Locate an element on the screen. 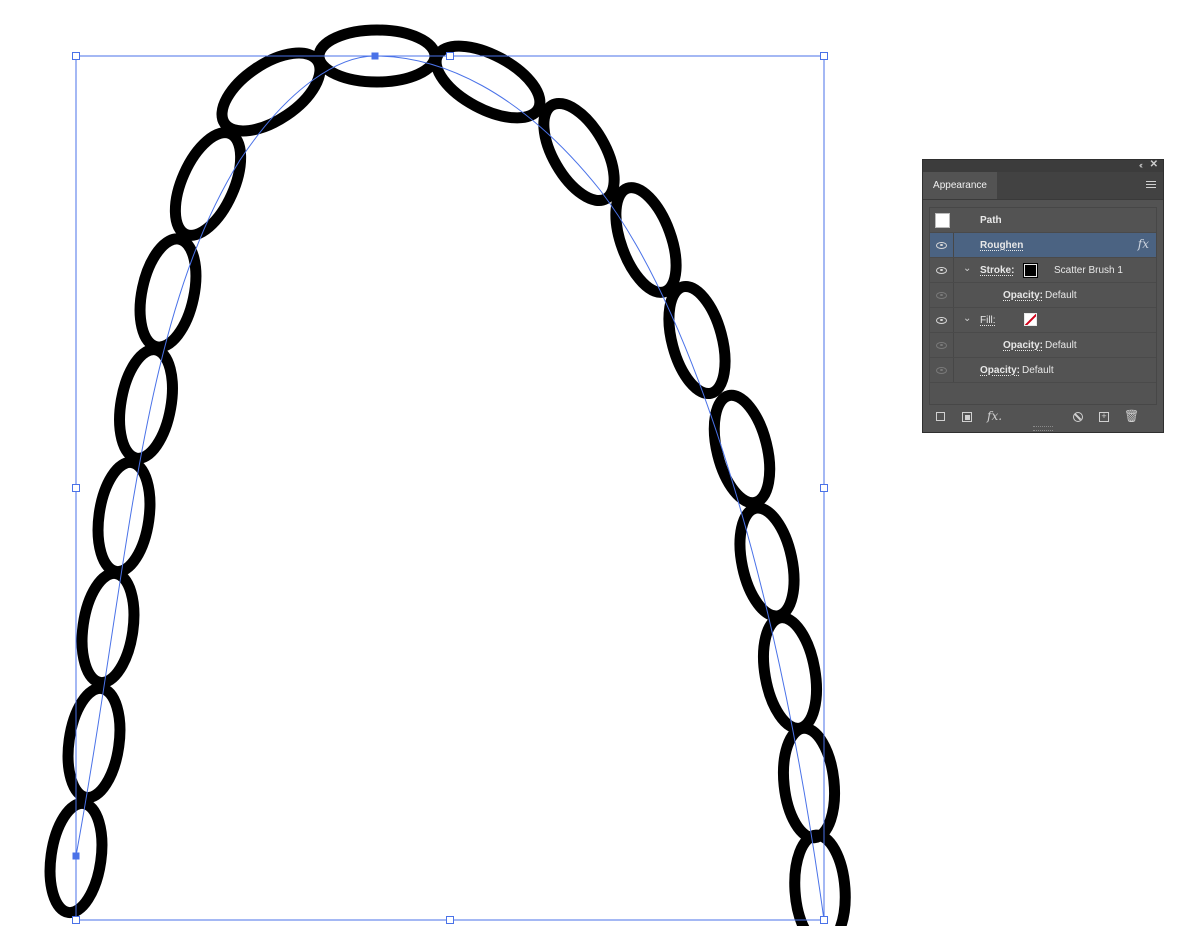 Image resolution: width=1180 pixels, height=926 pixels. panel-menu-icon is located at coordinates (1151, 185).